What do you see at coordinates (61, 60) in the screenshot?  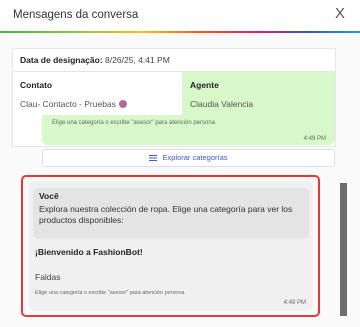 I see `assignment-label: Data de designação:` at bounding box center [61, 60].